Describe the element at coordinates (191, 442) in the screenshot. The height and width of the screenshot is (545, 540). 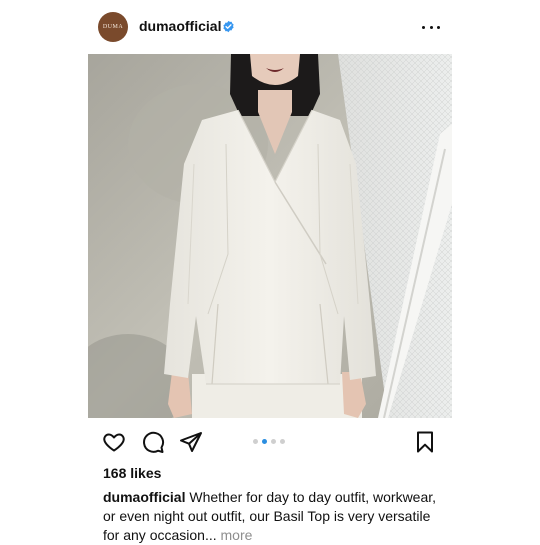
I see `share-icon` at that location.